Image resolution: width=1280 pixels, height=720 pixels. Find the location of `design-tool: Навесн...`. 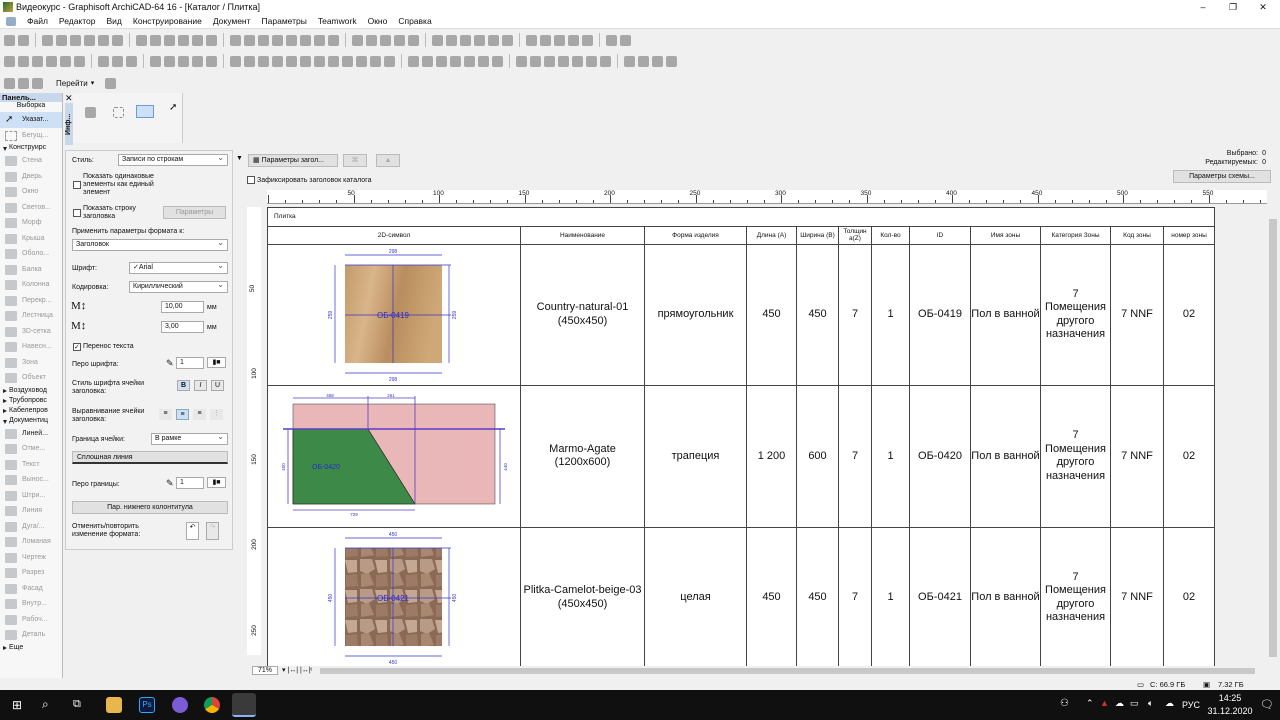

design-tool: Навесн... is located at coordinates (31, 347).